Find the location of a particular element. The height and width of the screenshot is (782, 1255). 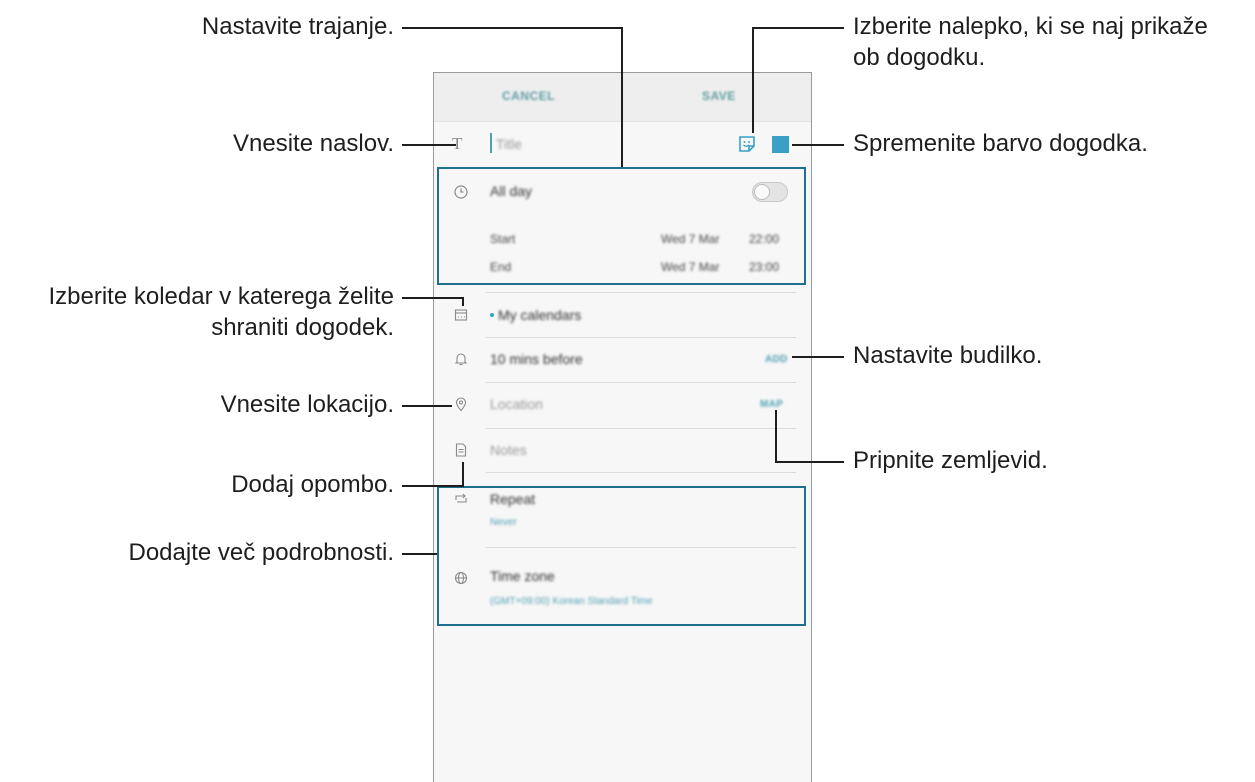

calendar-color-dot is located at coordinates (492, 315).